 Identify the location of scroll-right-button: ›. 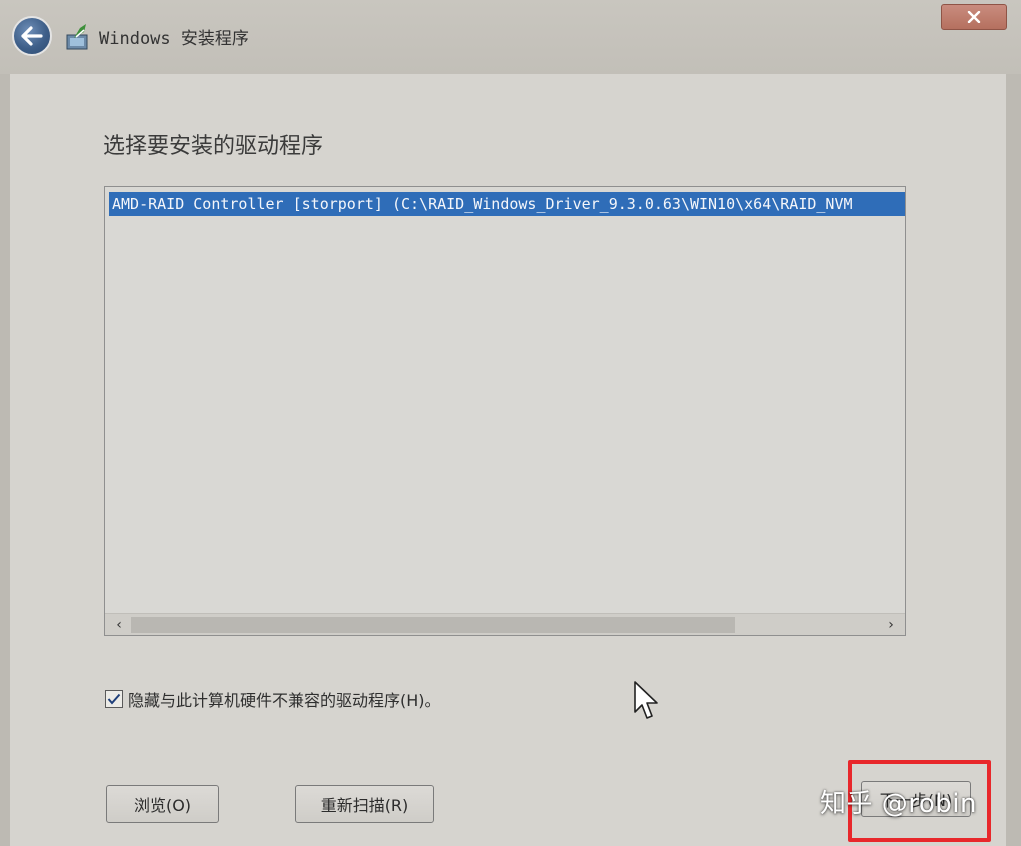
(891, 624).